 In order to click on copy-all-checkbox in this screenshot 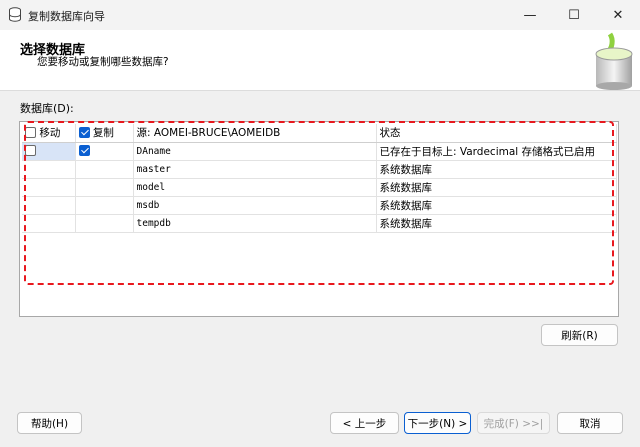, I will do `click(84, 133)`.